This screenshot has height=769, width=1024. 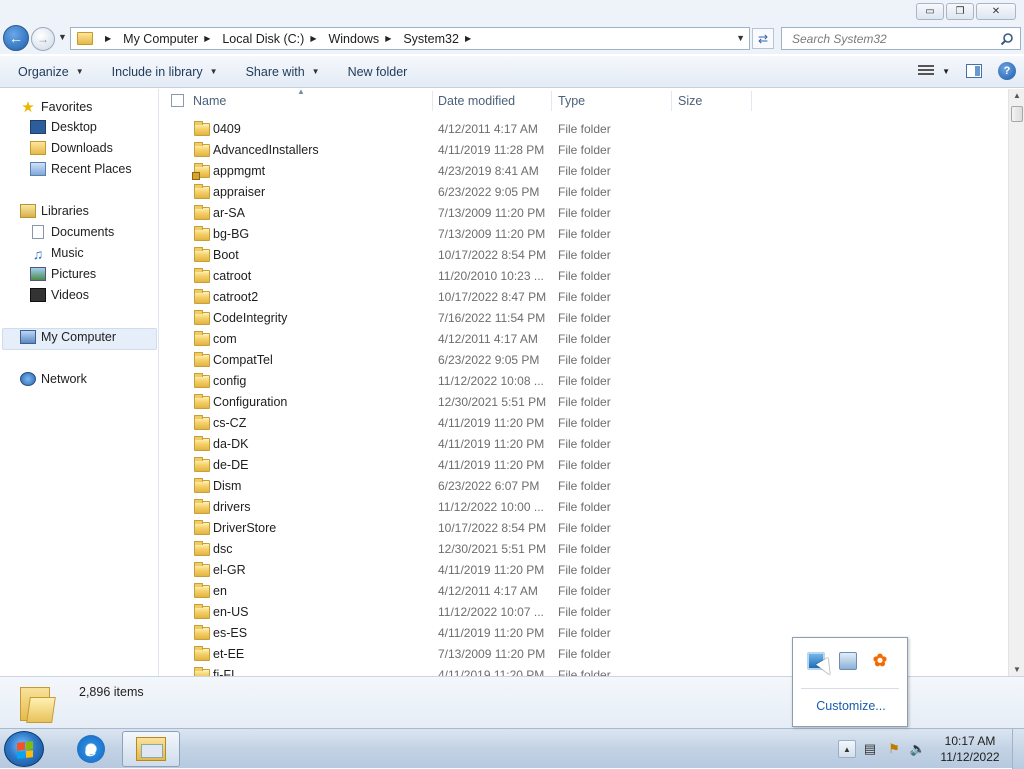 I want to click on vertical-scrollbar: ▲ ▼, so click(x=1016, y=382).